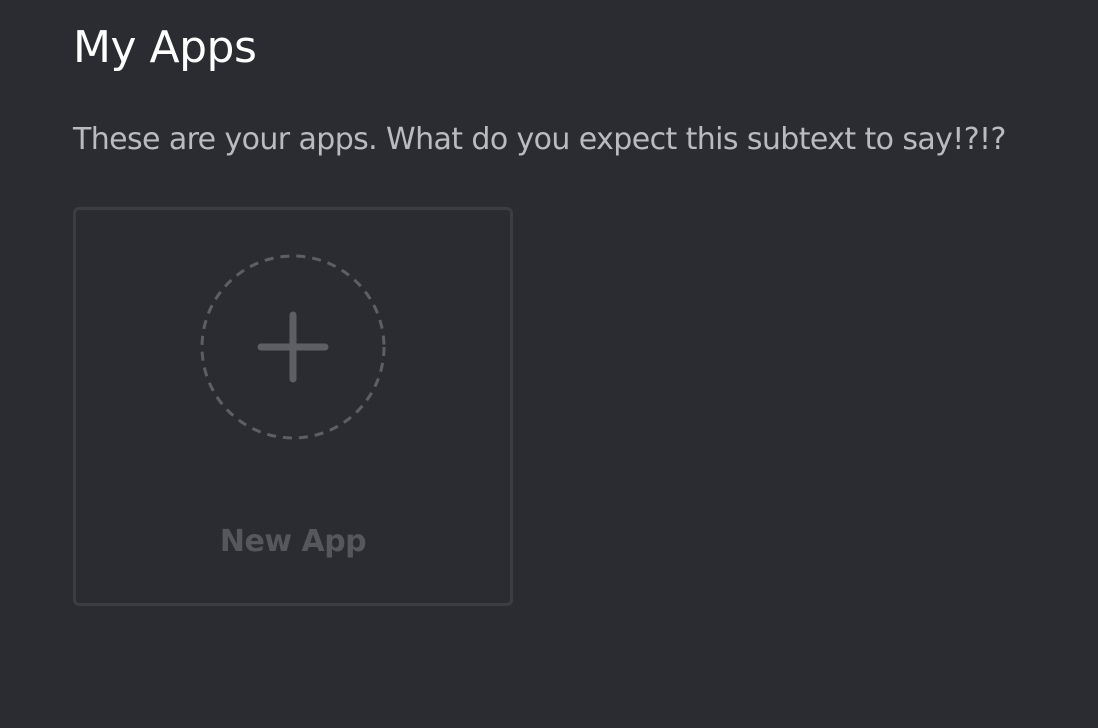 The image size is (1098, 728). I want to click on page-title: My Apps, so click(165, 47).